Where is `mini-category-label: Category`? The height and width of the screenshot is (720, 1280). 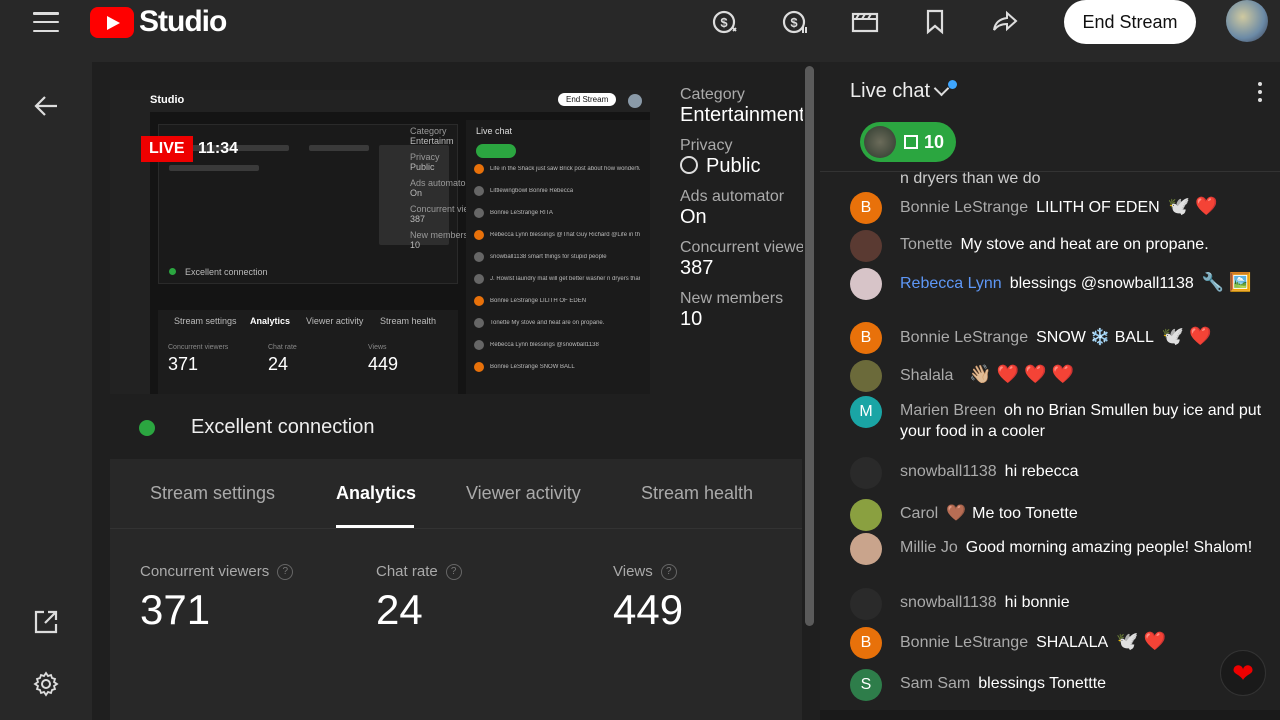
mini-category-label: Category is located at coordinates (428, 131).